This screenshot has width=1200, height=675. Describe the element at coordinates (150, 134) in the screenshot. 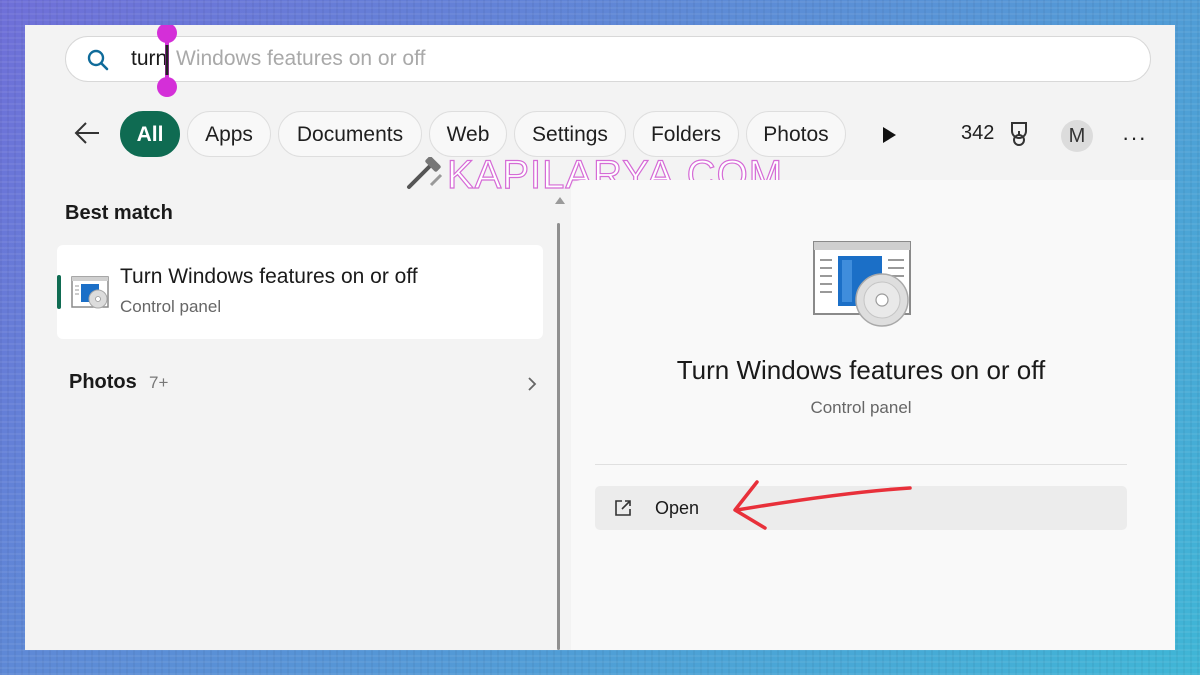

I see `filter-chip-all: All` at that location.